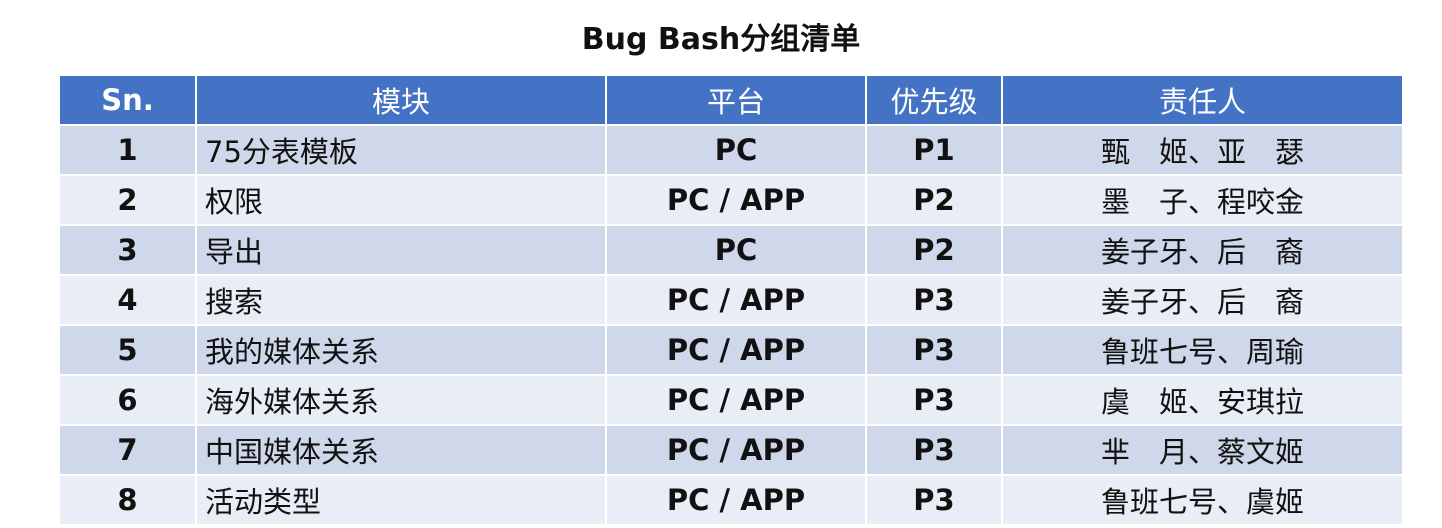 This screenshot has height=528, width=1442. I want to click on column-header-sn: Sn., so click(127, 100).